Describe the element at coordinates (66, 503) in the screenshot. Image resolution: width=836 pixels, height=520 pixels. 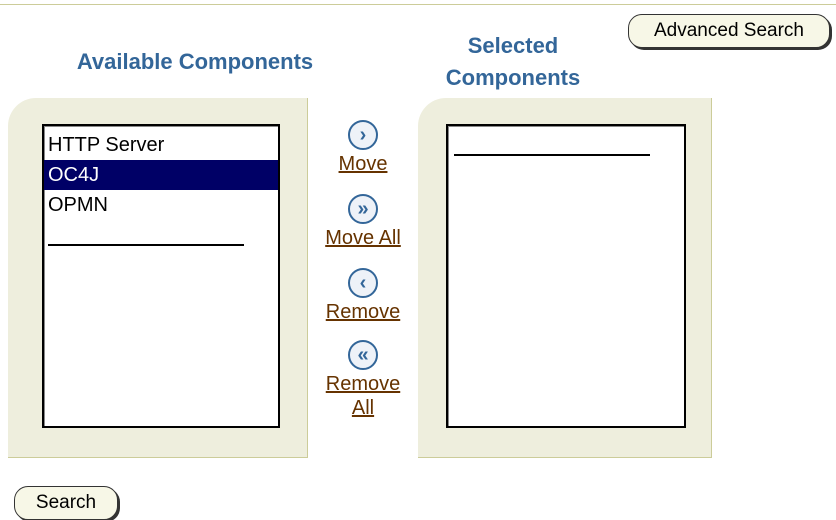
I see `search-button: Search` at that location.